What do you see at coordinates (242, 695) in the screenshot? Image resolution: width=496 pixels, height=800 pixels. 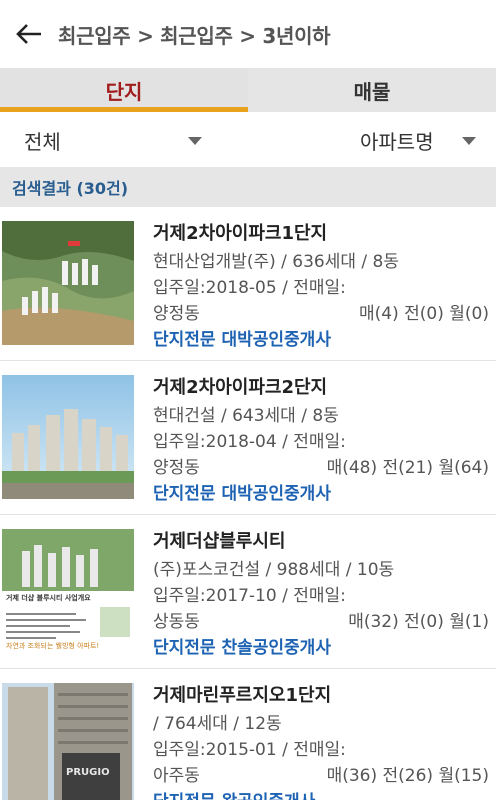 I see `complex-name: 거제마린푸르지오1단지` at bounding box center [242, 695].